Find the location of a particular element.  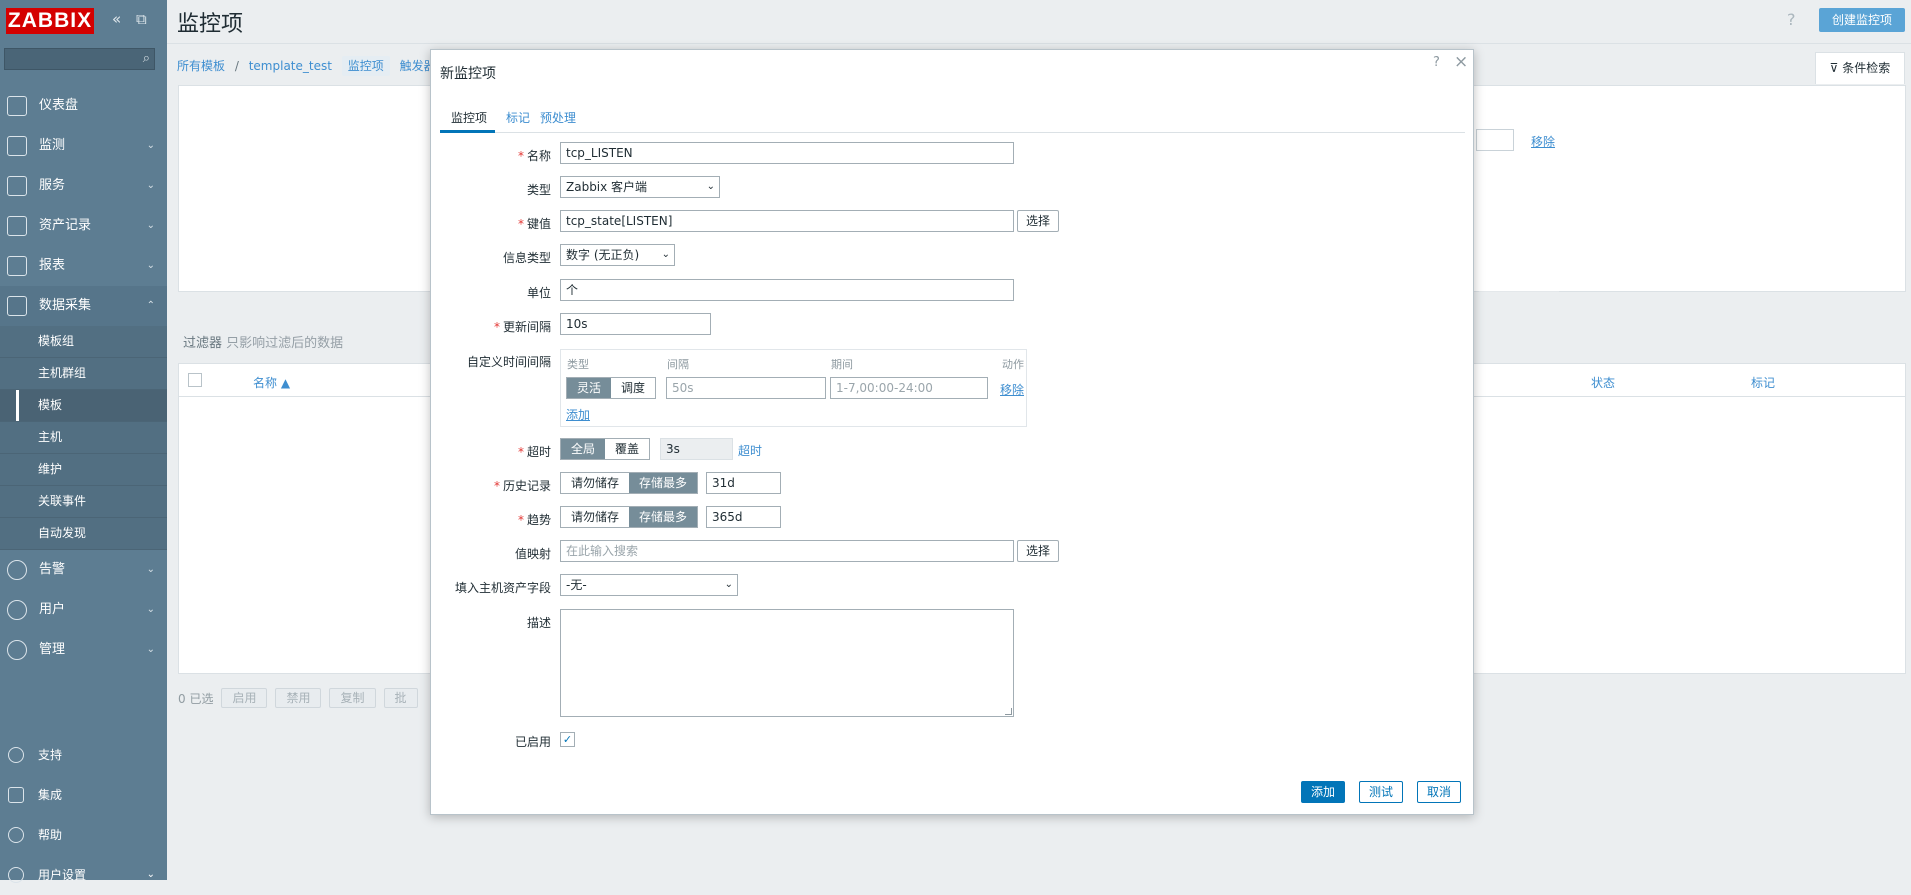

timeout-global-option: 全局 is located at coordinates (583, 449).